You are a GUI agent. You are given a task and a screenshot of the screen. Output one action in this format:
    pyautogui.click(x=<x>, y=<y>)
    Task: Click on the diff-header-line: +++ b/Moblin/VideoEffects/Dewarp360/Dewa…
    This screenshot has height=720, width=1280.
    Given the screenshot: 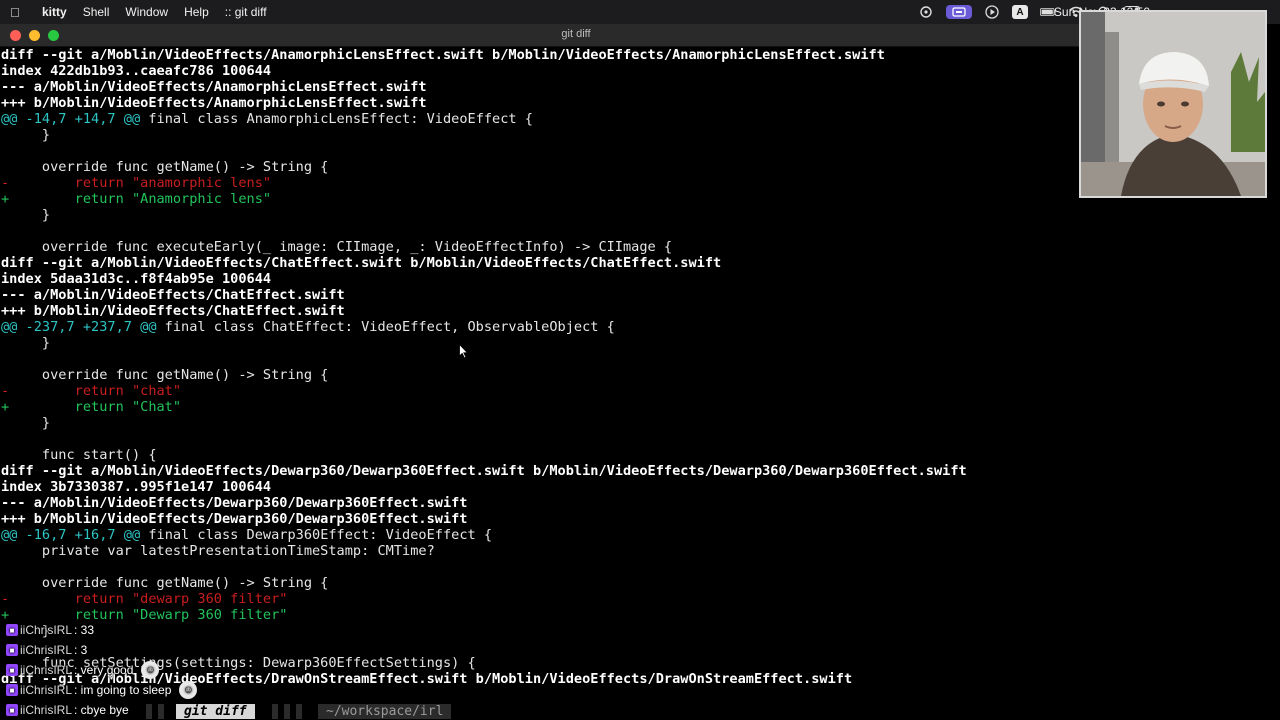 What is the action you would take?
    pyautogui.click(x=234, y=519)
    